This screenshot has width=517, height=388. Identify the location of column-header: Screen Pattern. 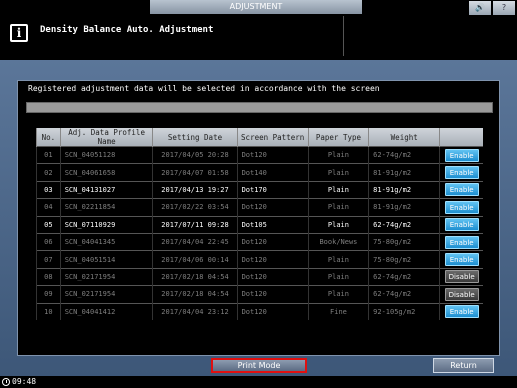
(272, 137).